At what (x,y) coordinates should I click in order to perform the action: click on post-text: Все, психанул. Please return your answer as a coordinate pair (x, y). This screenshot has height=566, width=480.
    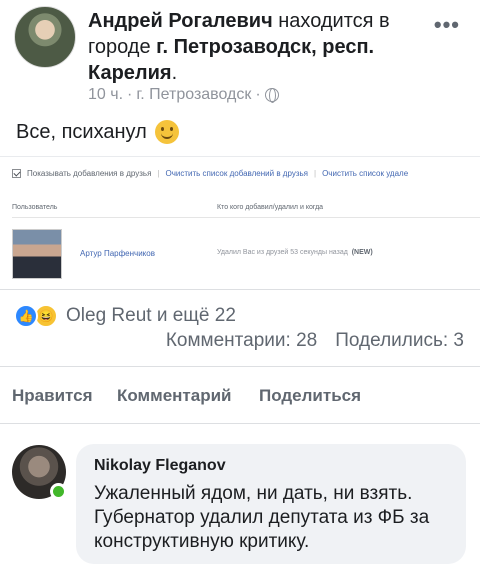
    Looking at the image, I should click on (97, 132).